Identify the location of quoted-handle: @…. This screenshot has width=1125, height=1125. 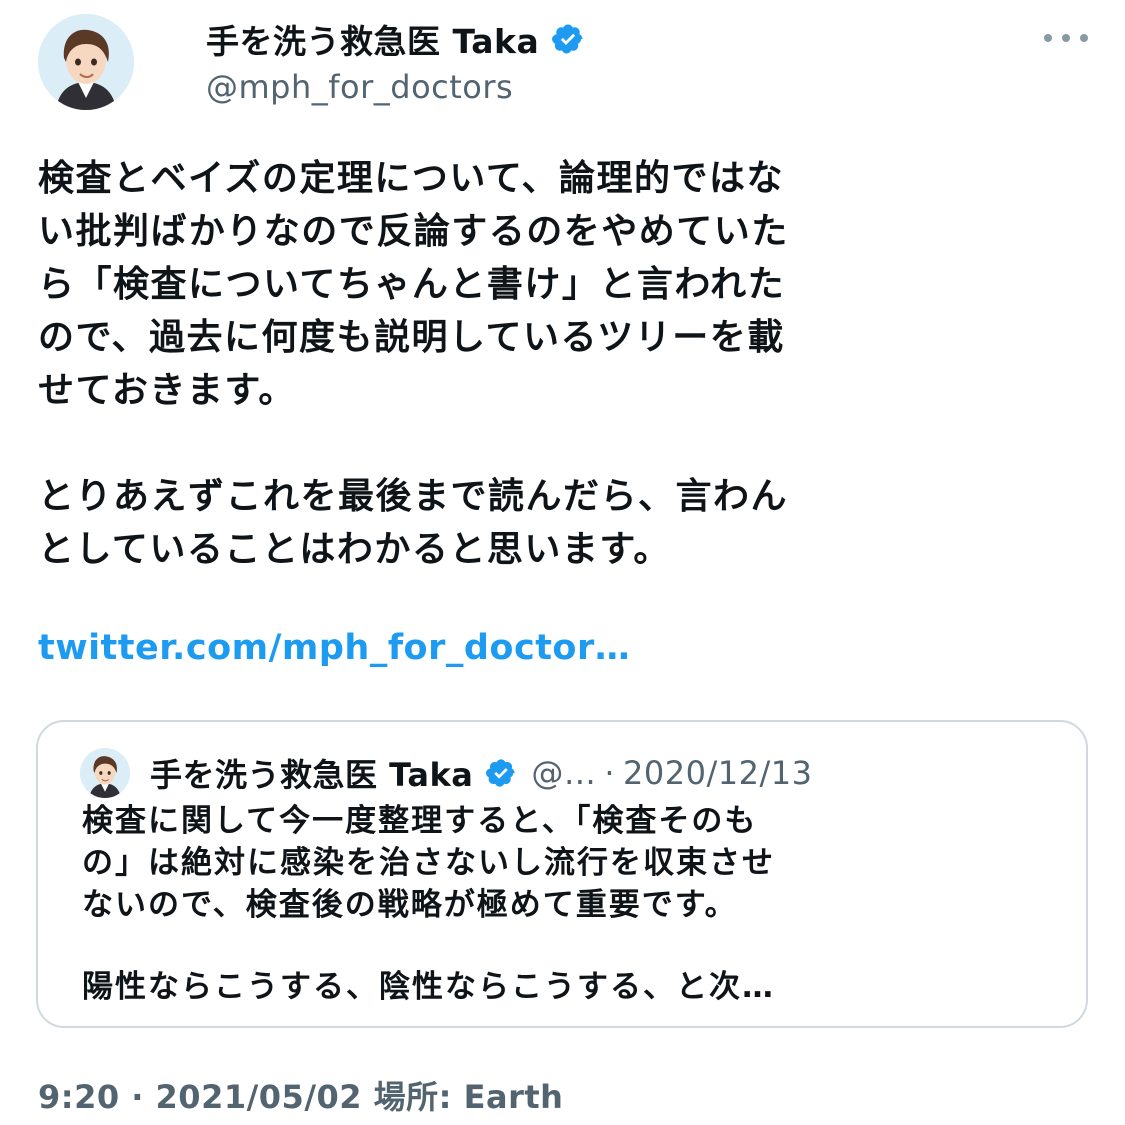
(564, 773).